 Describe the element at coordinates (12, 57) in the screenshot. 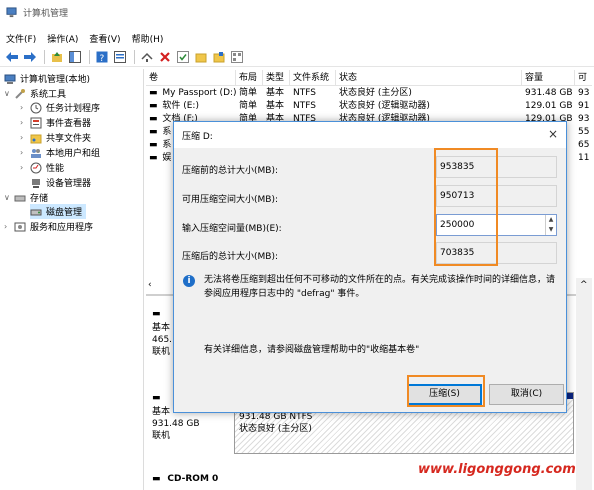

I see `back-arrow-icon` at that location.